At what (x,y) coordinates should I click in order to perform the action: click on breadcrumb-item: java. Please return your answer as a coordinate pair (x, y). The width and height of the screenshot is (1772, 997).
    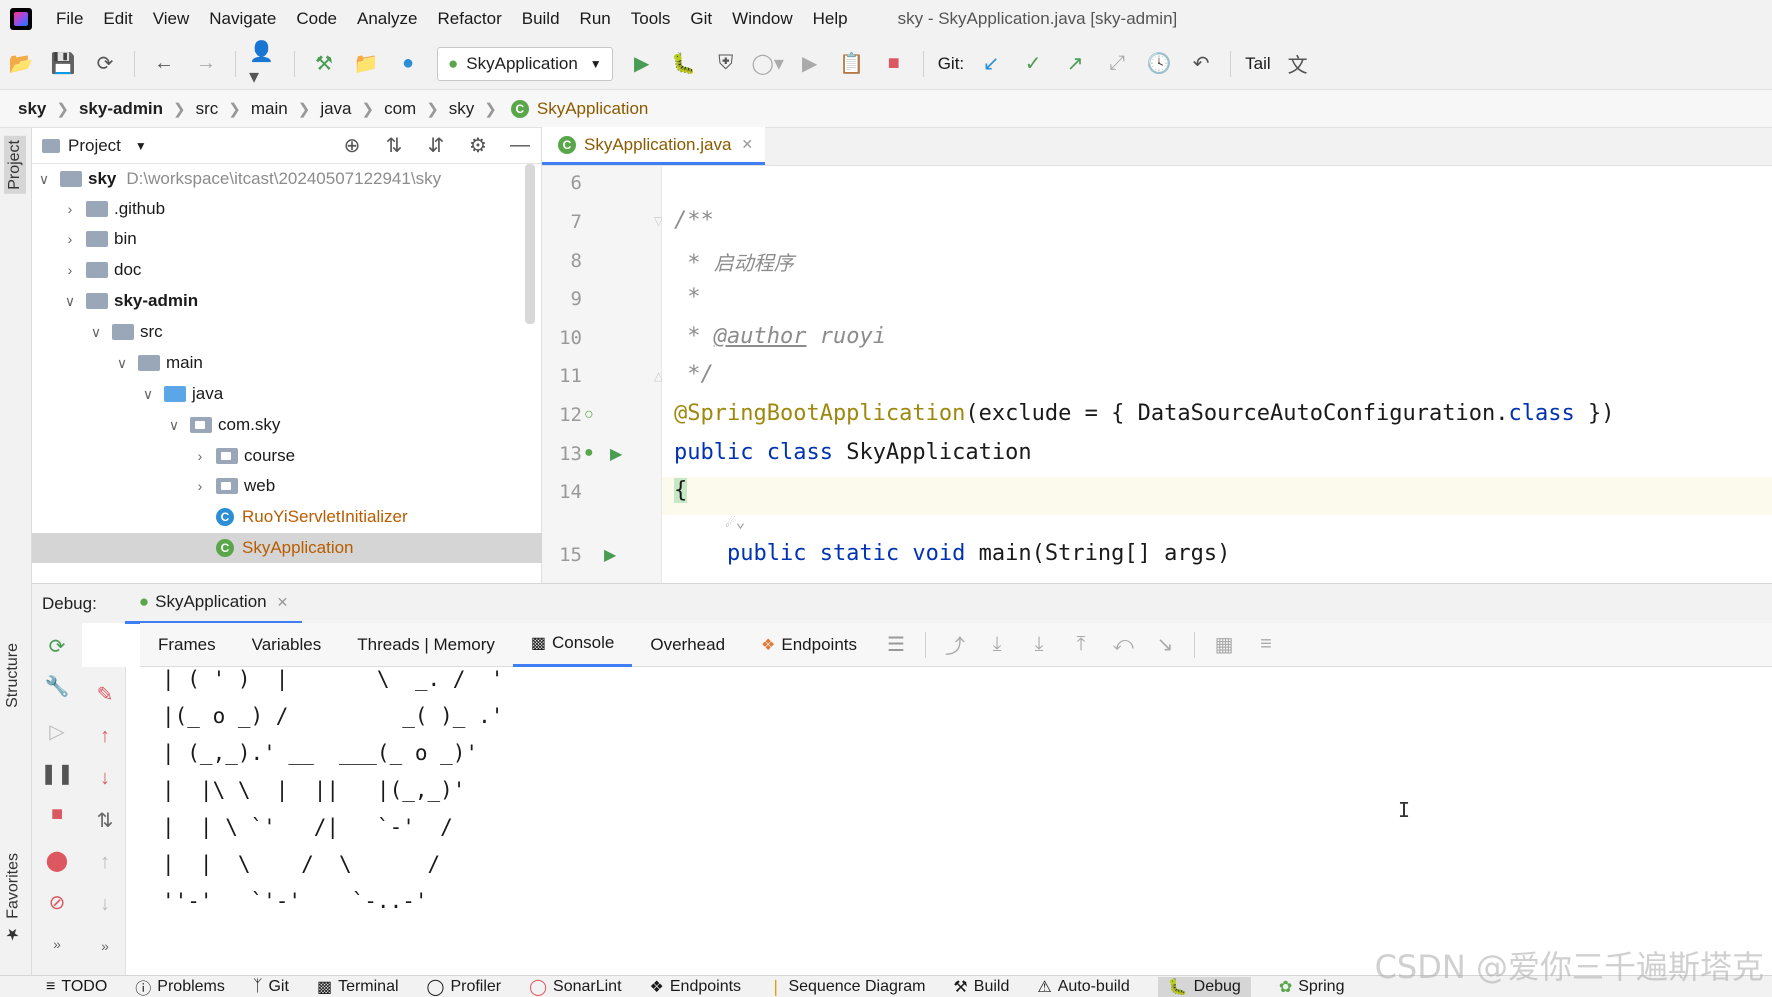
    Looking at the image, I should click on (335, 109).